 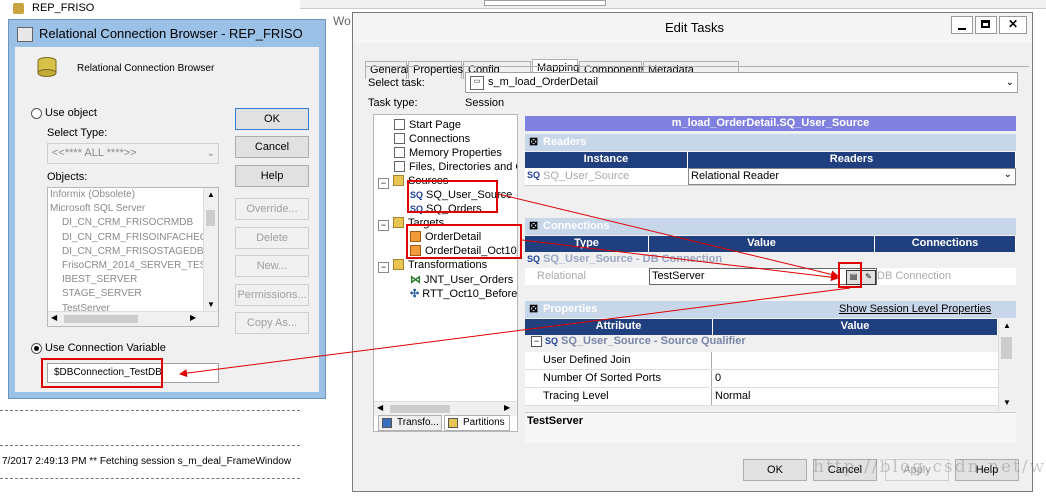 What do you see at coordinates (140, 237) in the screenshot?
I see `objects-list-item: DI_CN_CRM_FRISOINFACHECKD` at bounding box center [140, 237].